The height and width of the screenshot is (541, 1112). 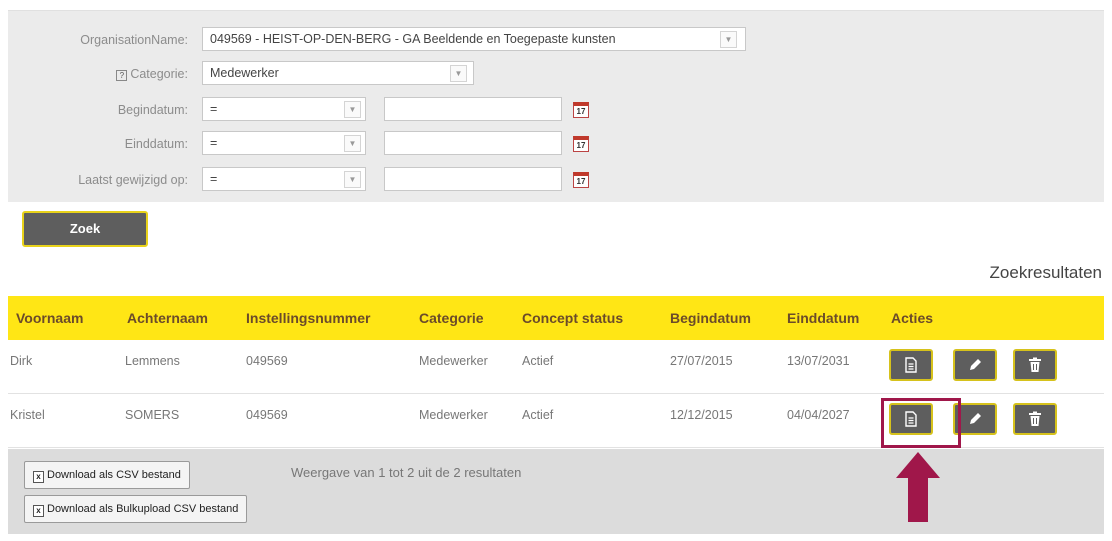 What do you see at coordinates (451, 318) in the screenshot?
I see `column-header-categorie: Categorie` at bounding box center [451, 318].